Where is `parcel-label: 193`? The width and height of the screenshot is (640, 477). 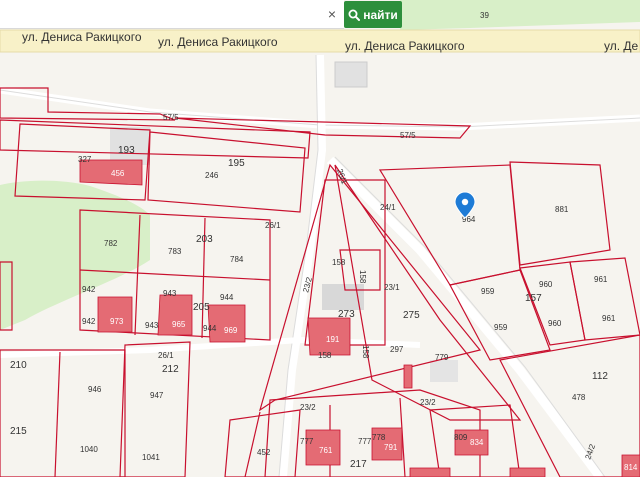 parcel-label: 193 is located at coordinates (126, 150).